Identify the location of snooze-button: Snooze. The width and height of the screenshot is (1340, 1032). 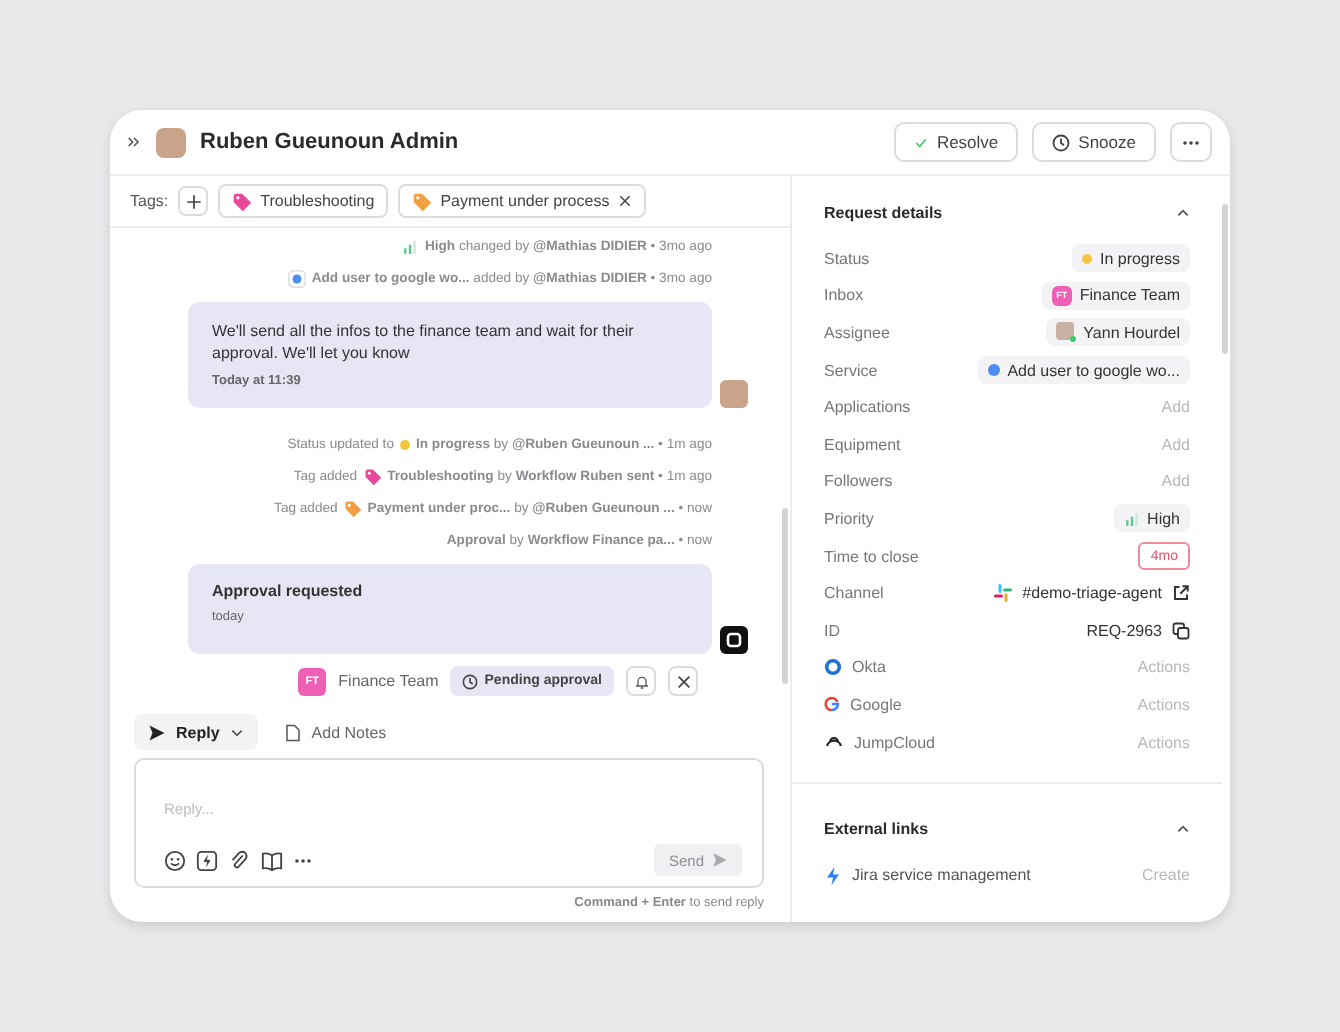
(1094, 142).